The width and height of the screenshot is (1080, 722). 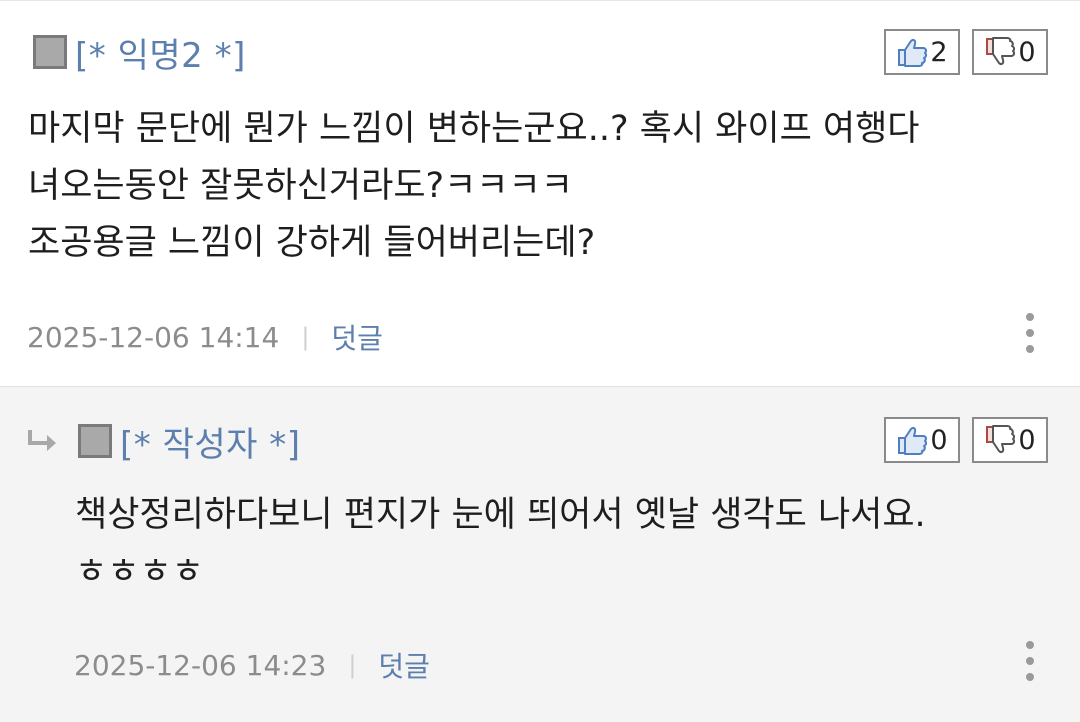 What do you see at coordinates (939, 52) in the screenshot?
I see `like-count: 2` at bounding box center [939, 52].